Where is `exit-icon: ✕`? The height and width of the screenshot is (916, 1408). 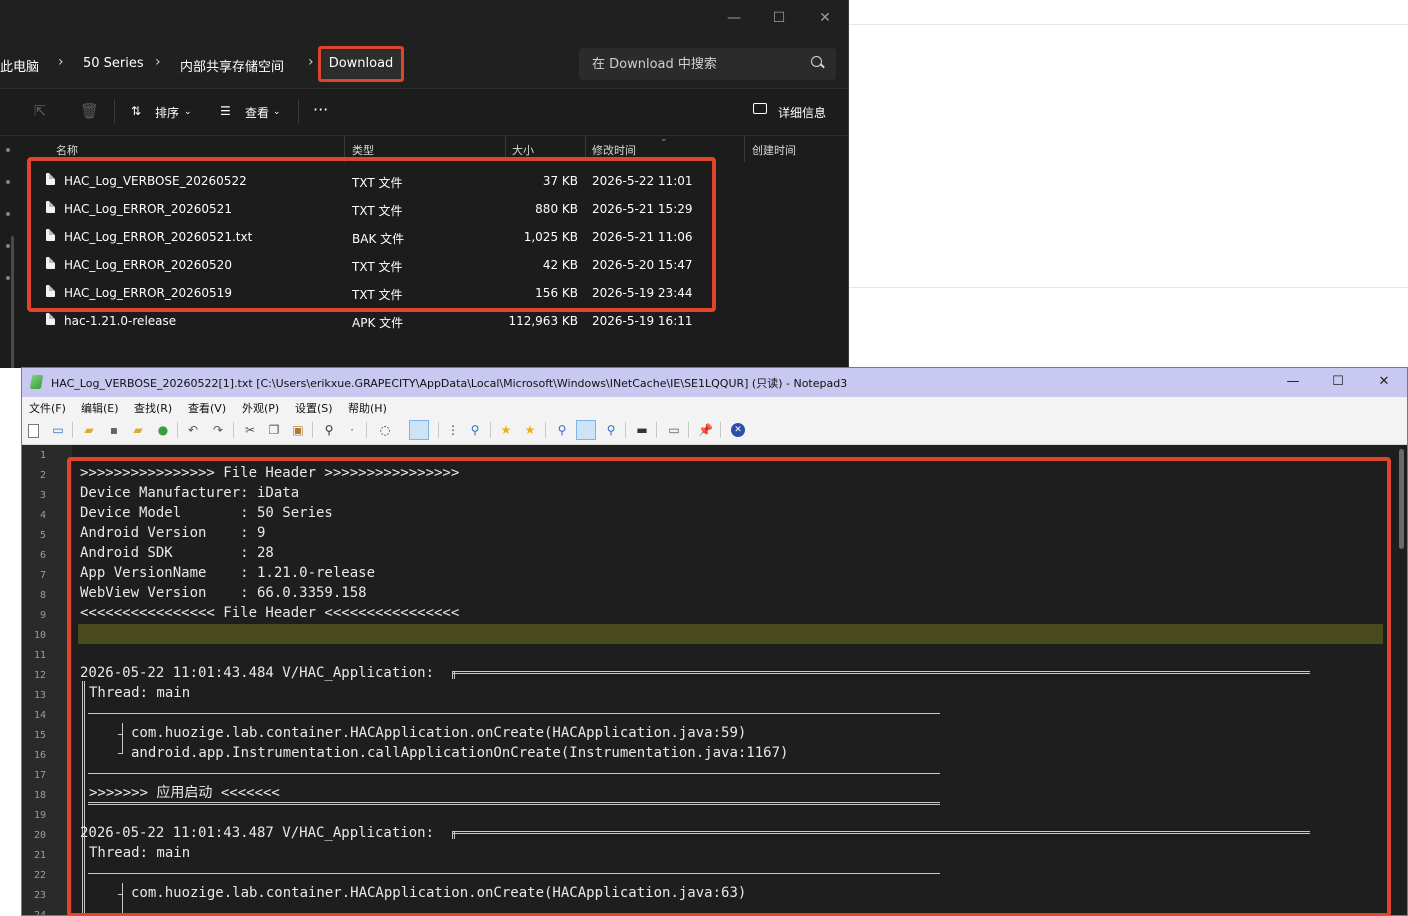 exit-icon: ✕ is located at coordinates (738, 430).